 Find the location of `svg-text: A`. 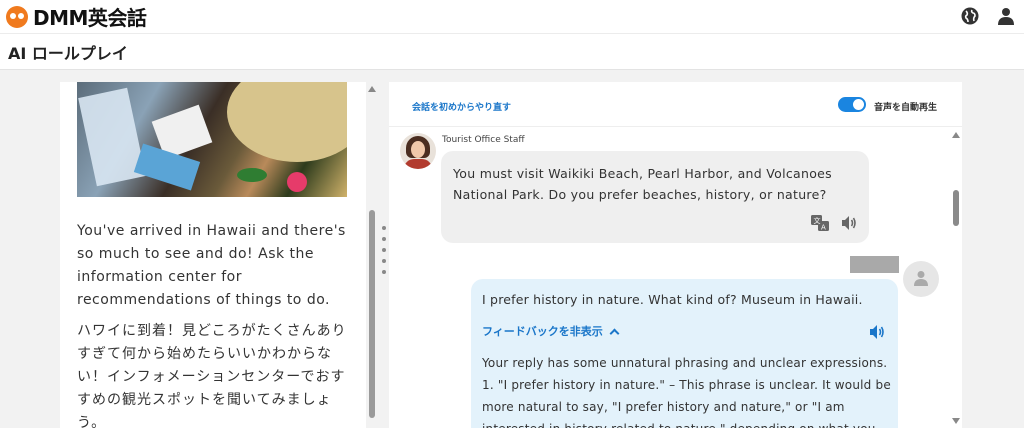

svg-text: A is located at coordinates (823, 228).